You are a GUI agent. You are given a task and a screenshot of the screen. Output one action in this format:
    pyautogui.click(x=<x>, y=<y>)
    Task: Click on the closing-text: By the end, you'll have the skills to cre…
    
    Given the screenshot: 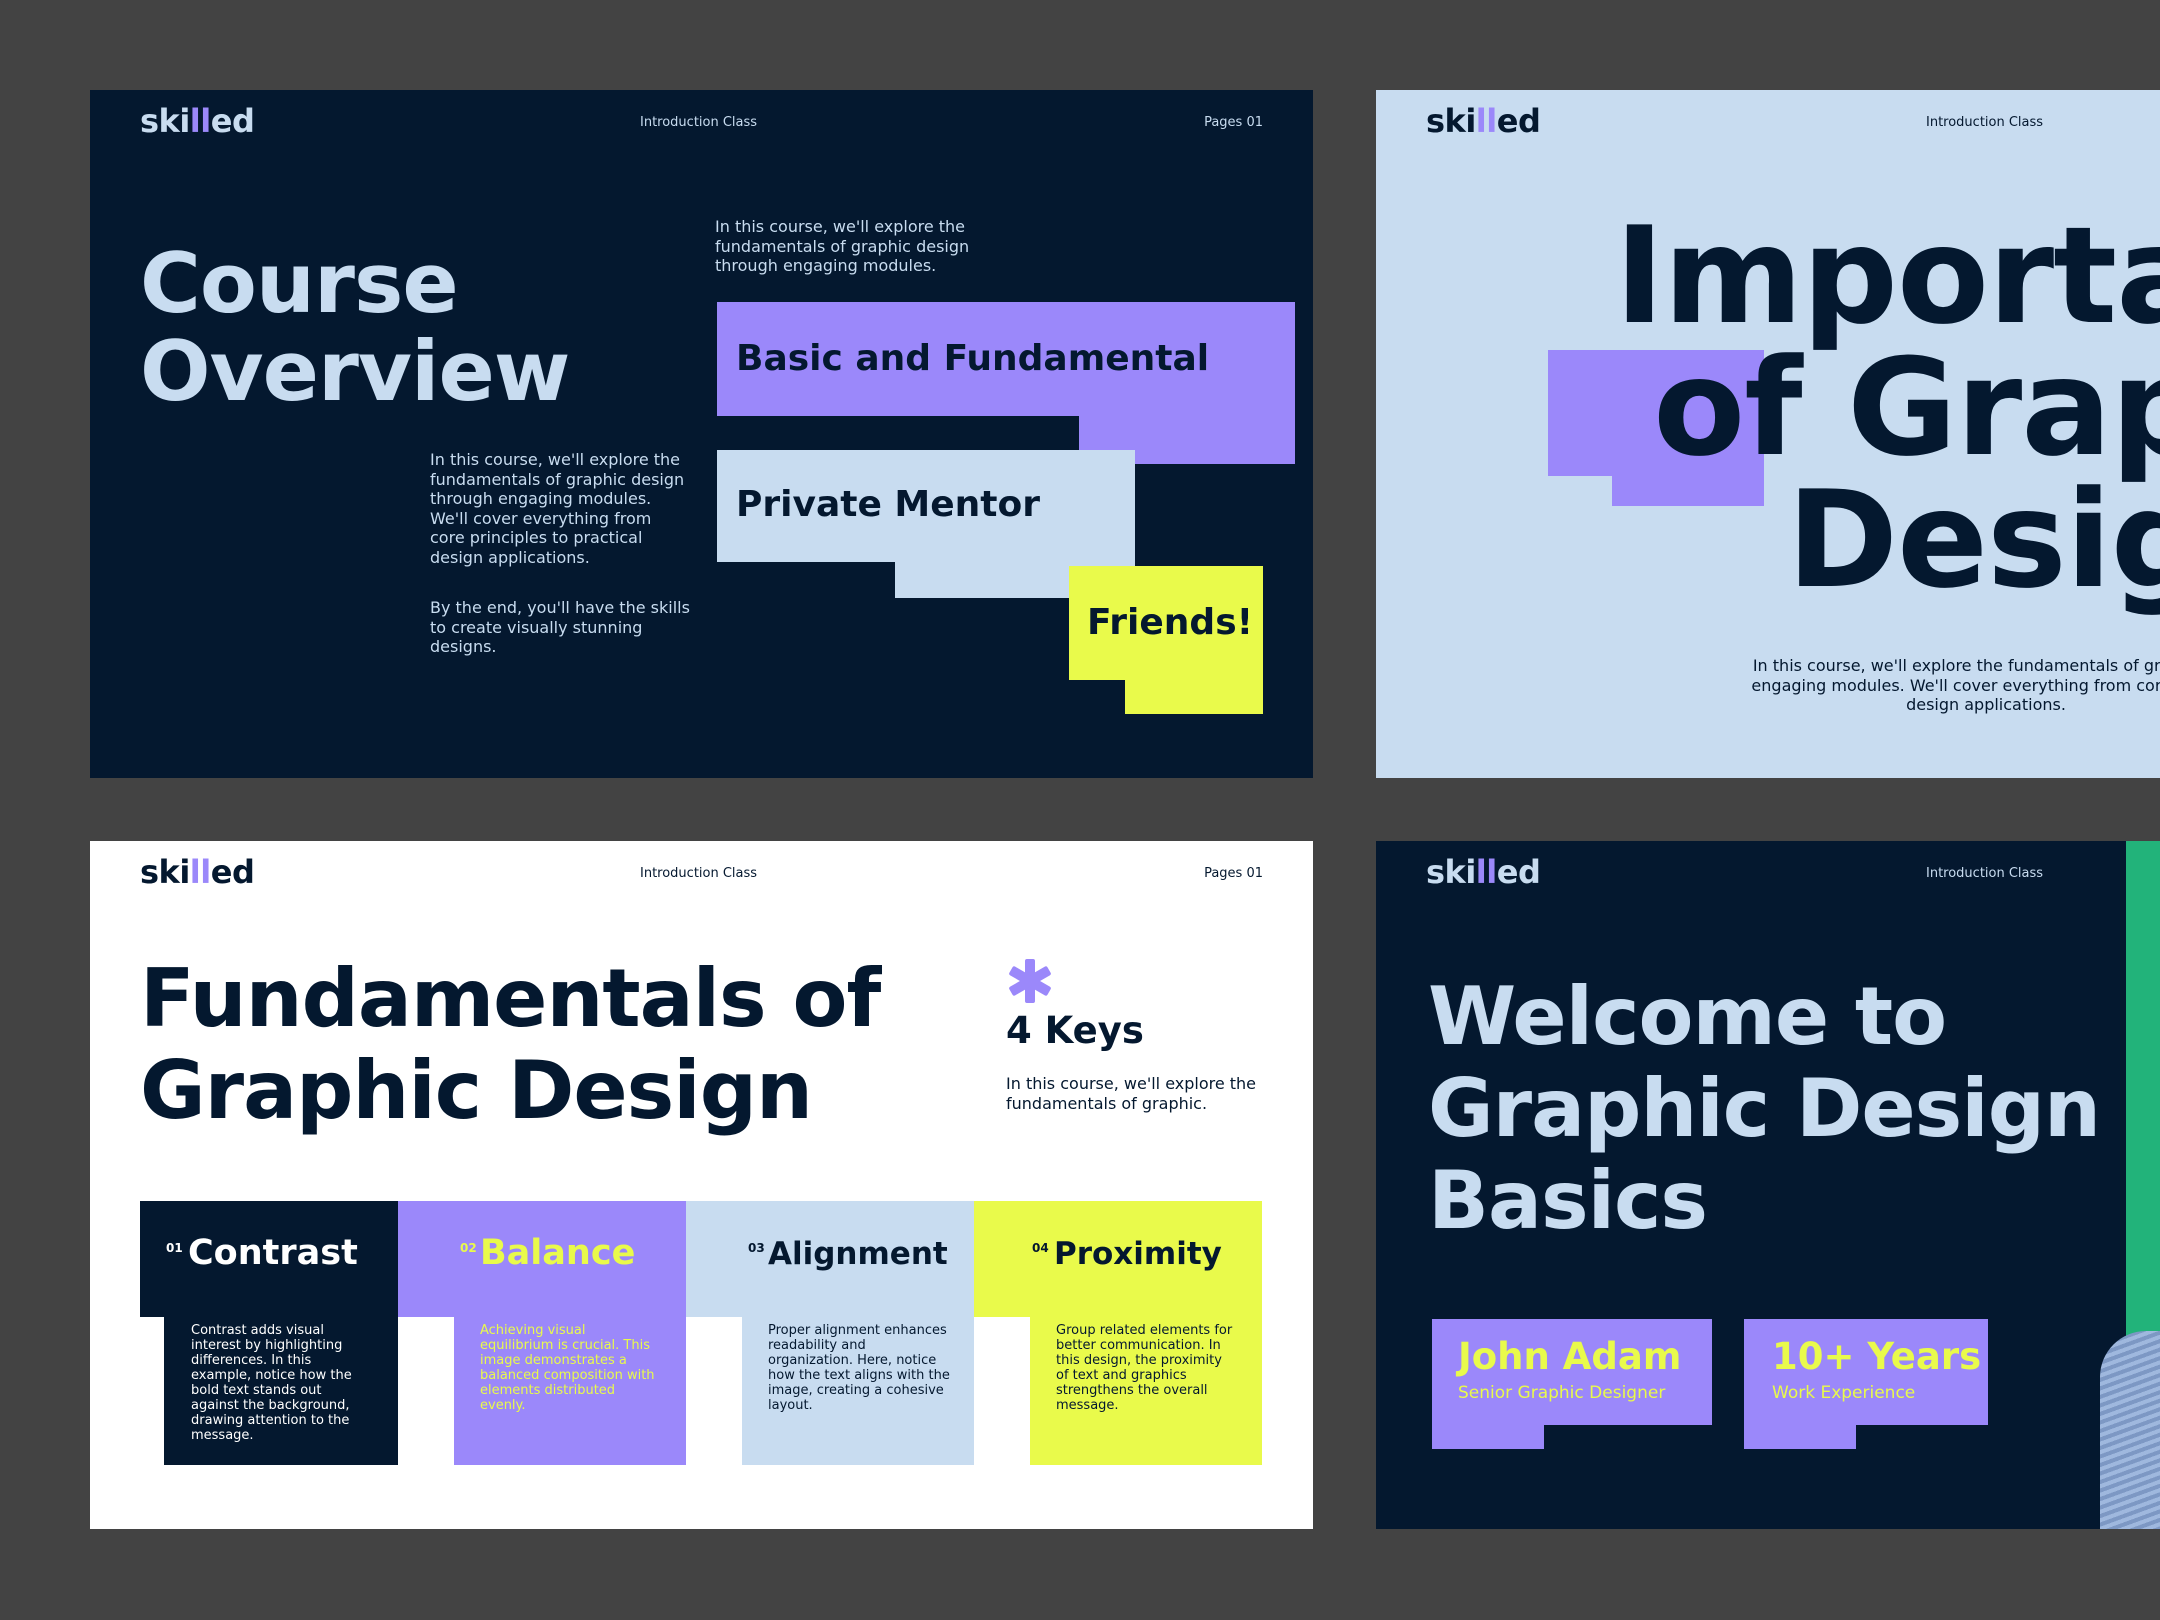 What is the action you would take?
    pyautogui.click(x=560, y=627)
    